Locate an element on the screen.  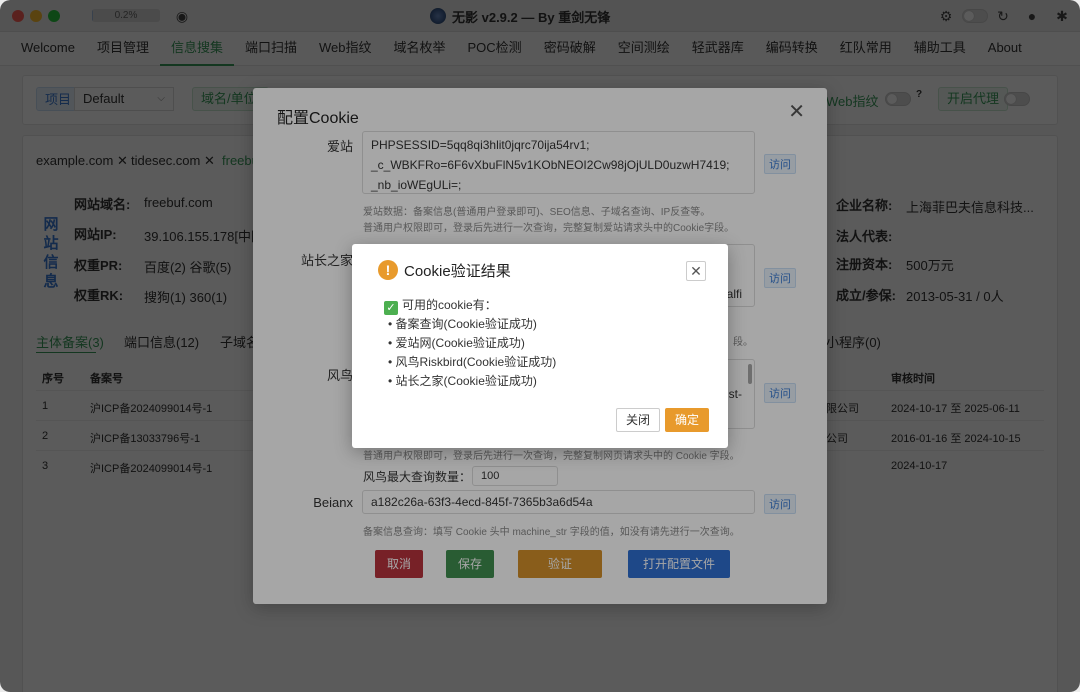
result-title: ! Cookie验证结果 is located at coordinates (444, 270).